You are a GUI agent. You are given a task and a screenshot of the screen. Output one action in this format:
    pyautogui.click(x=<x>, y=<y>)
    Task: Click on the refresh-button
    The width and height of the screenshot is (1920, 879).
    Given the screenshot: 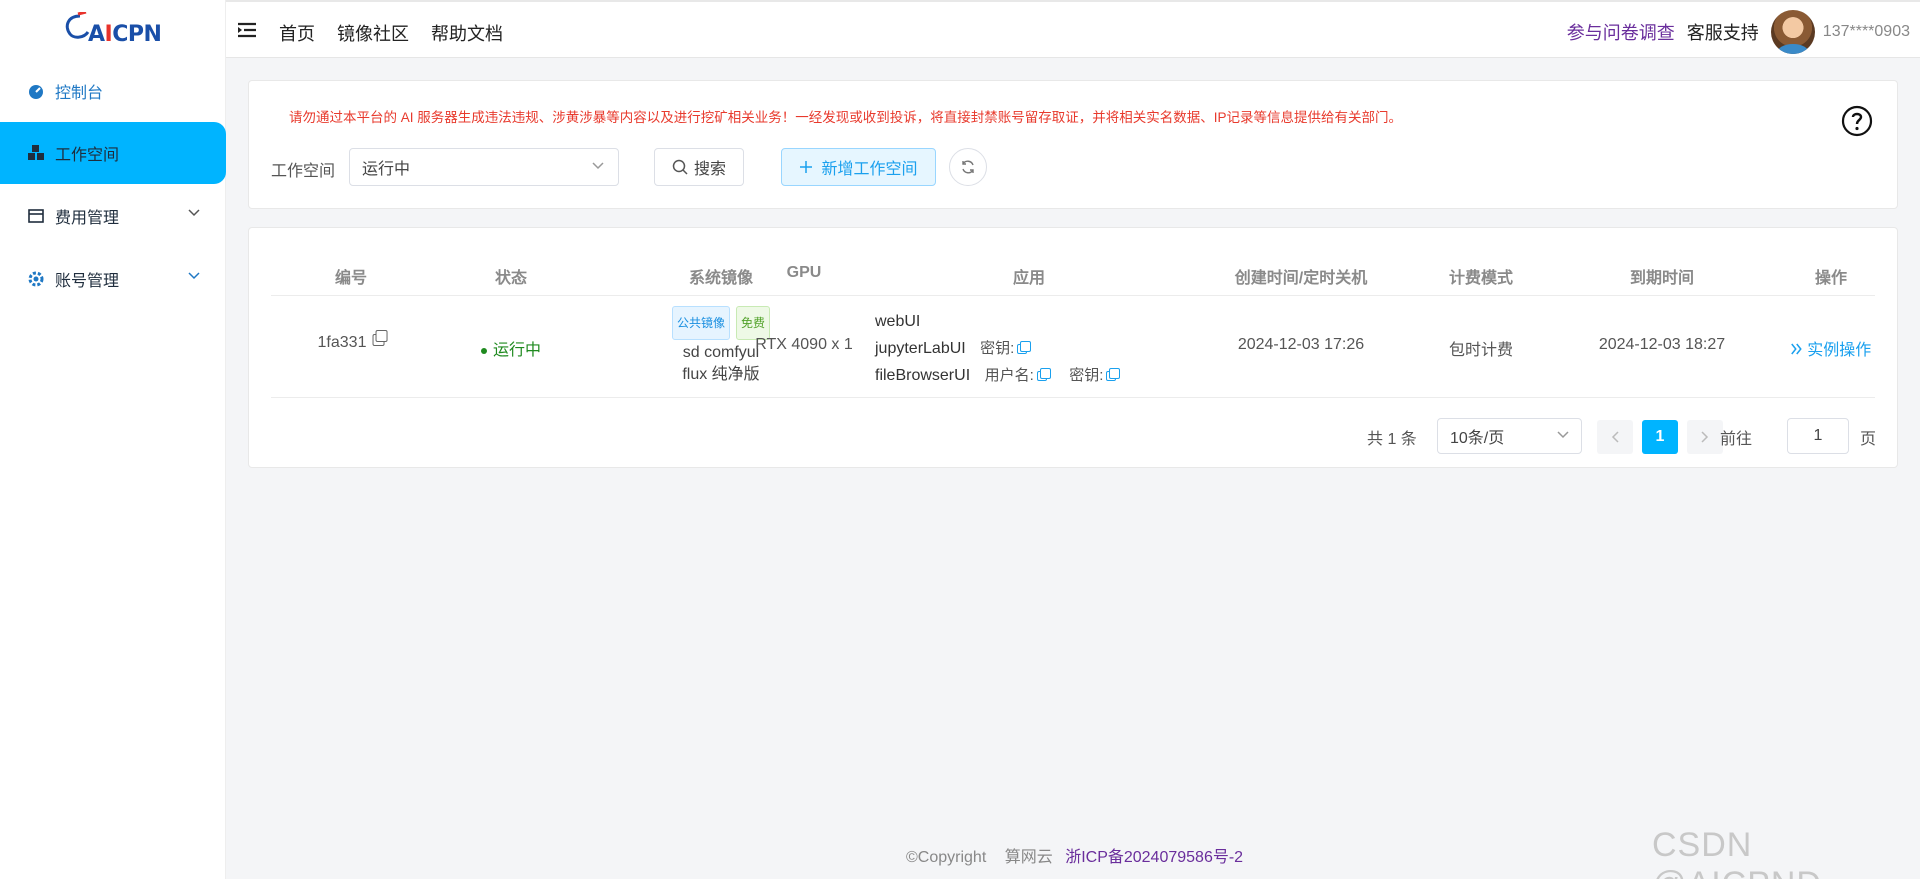 What is the action you would take?
    pyautogui.click(x=968, y=167)
    